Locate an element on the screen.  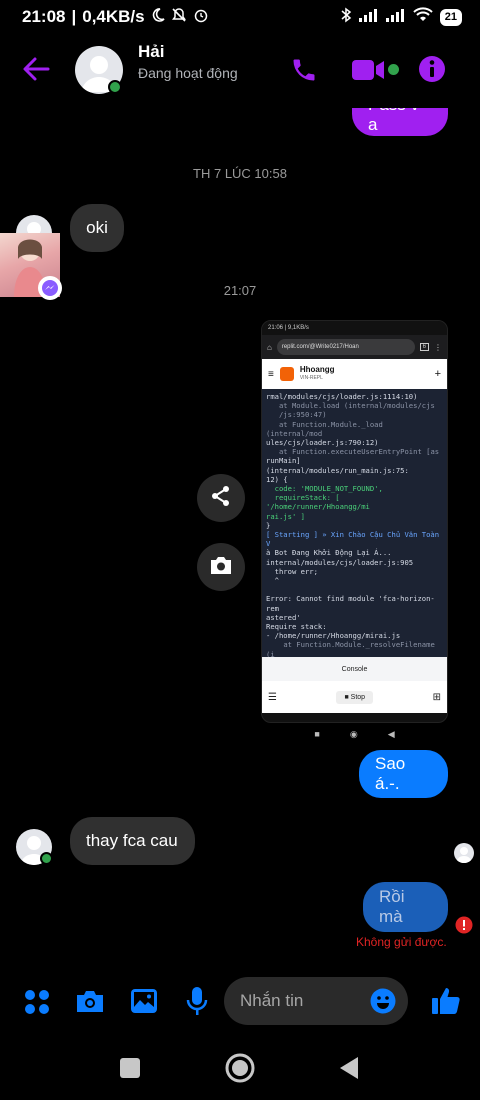
message-text: thay fca cau is located at coordinates (132, 840).